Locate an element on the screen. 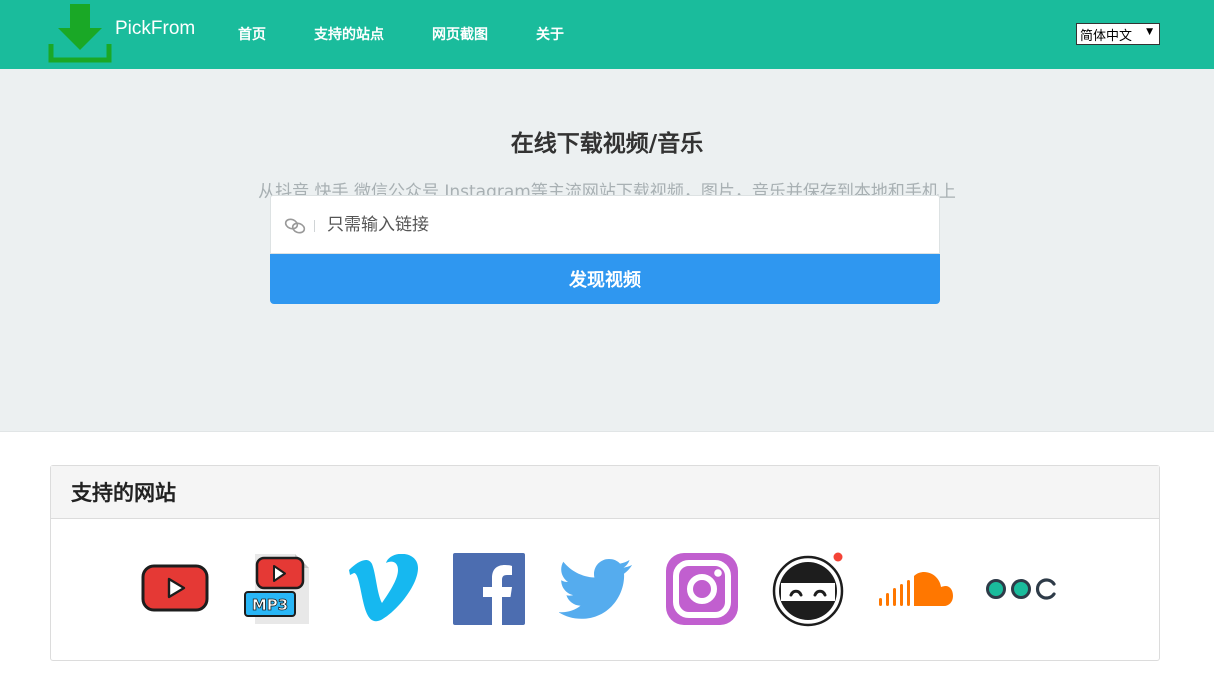 The image size is (1214, 679). input-separator is located at coordinates (314, 226).